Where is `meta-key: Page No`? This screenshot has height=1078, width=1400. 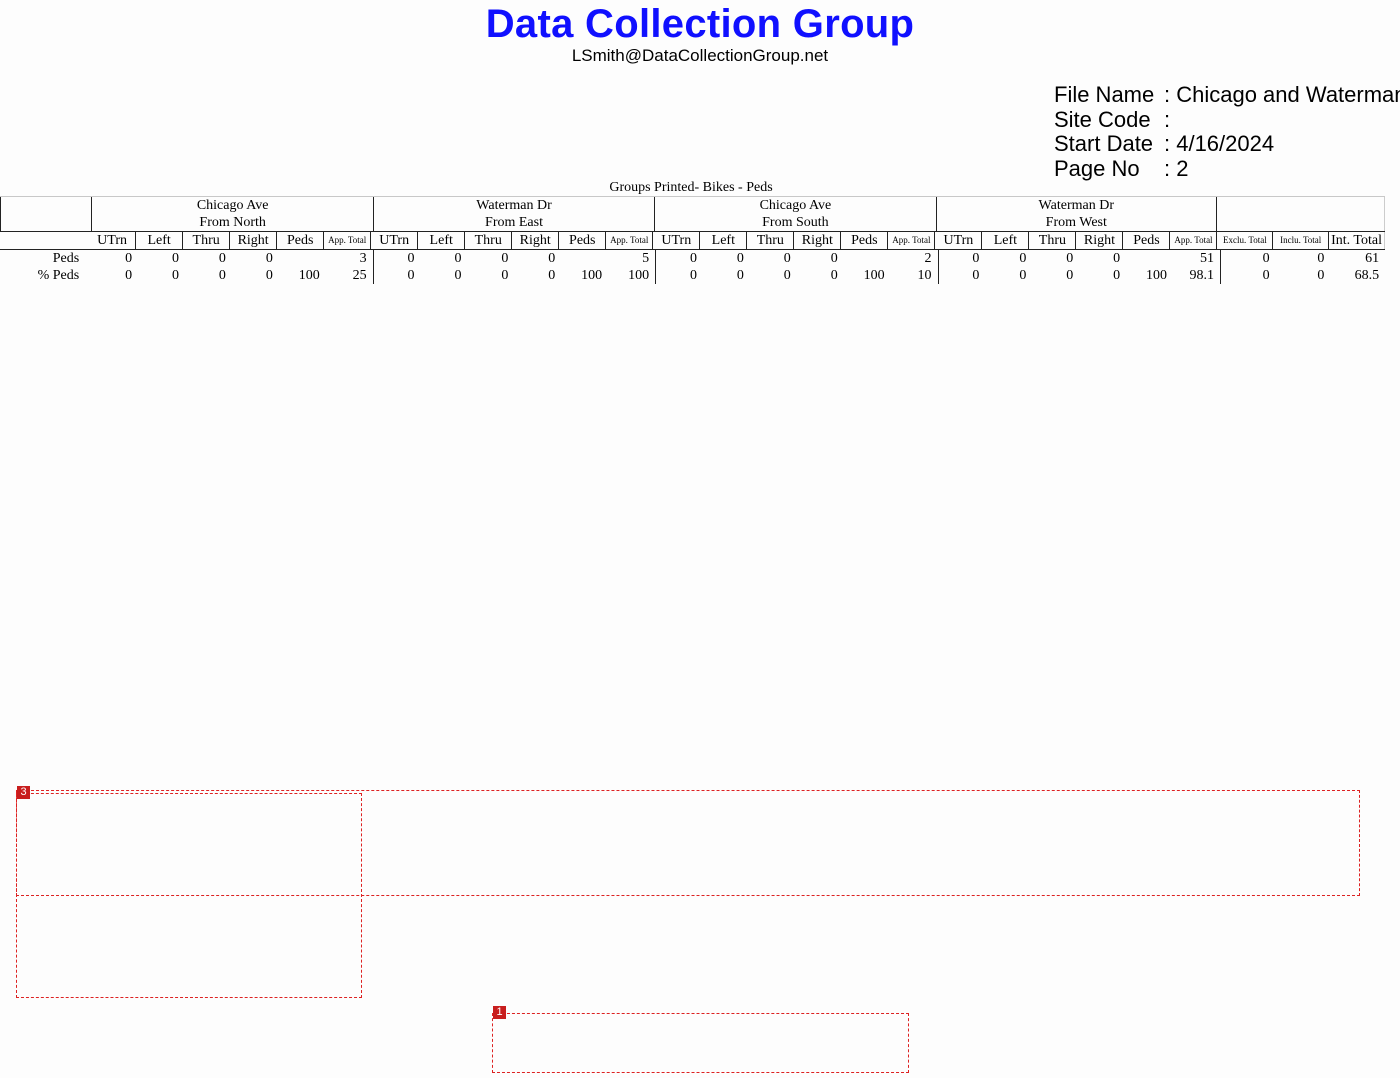
meta-key: Page No is located at coordinates (1097, 168).